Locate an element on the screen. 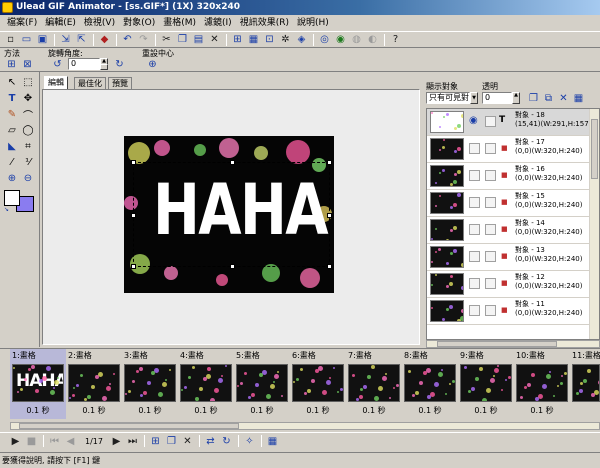  eye-icon: ◉ is located at coordinates (473, 120).